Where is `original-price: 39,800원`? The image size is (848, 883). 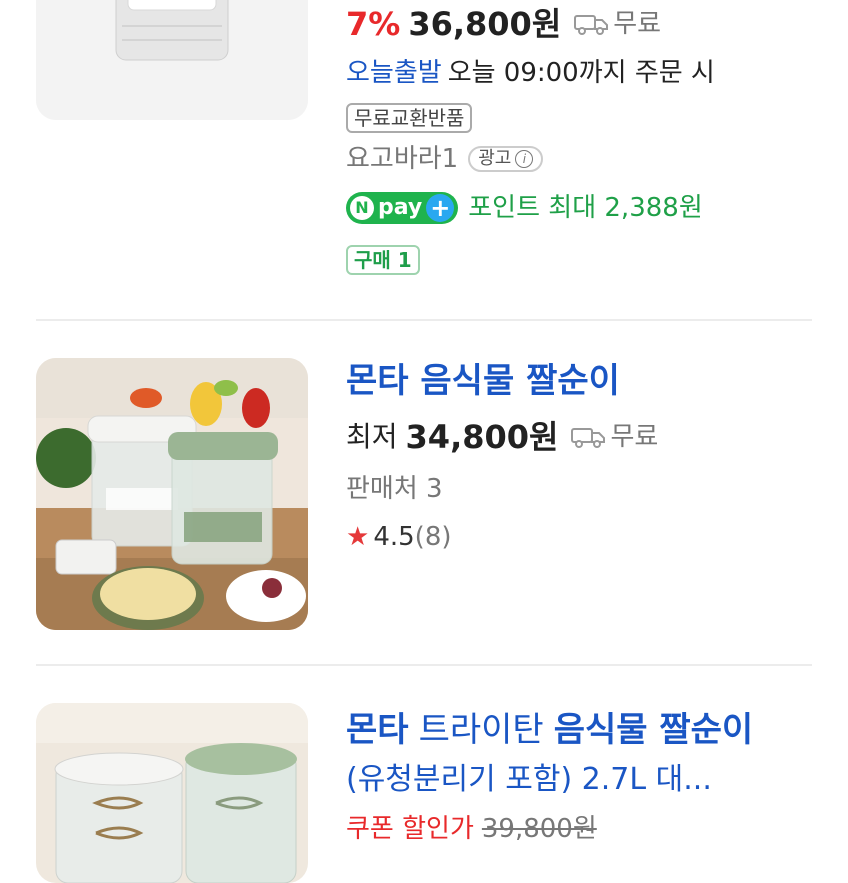
original-price: 39,800원 is located at coordinates (539, 829).